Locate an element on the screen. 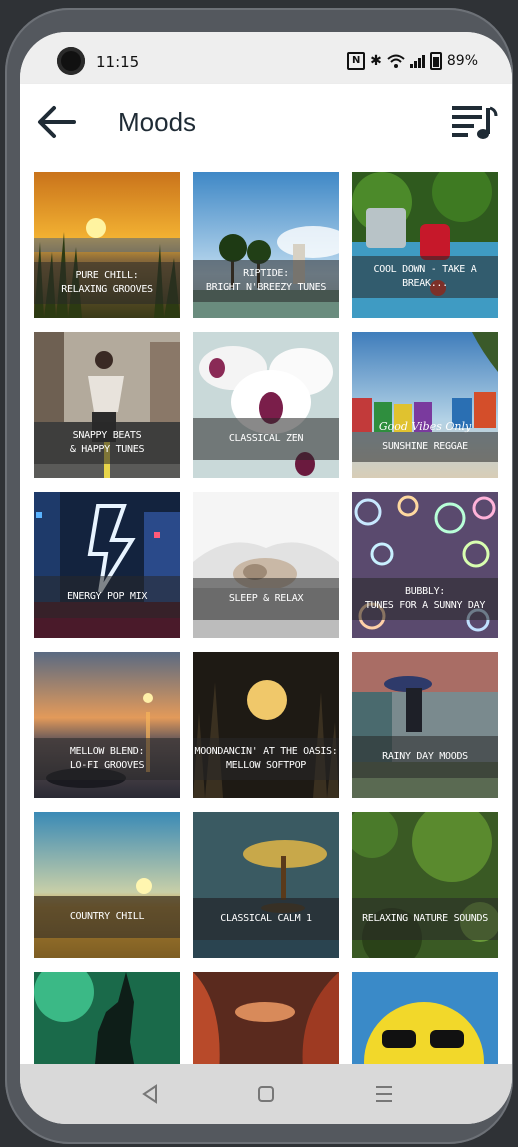  square-home-icon is located at coordinates (266, 1094).